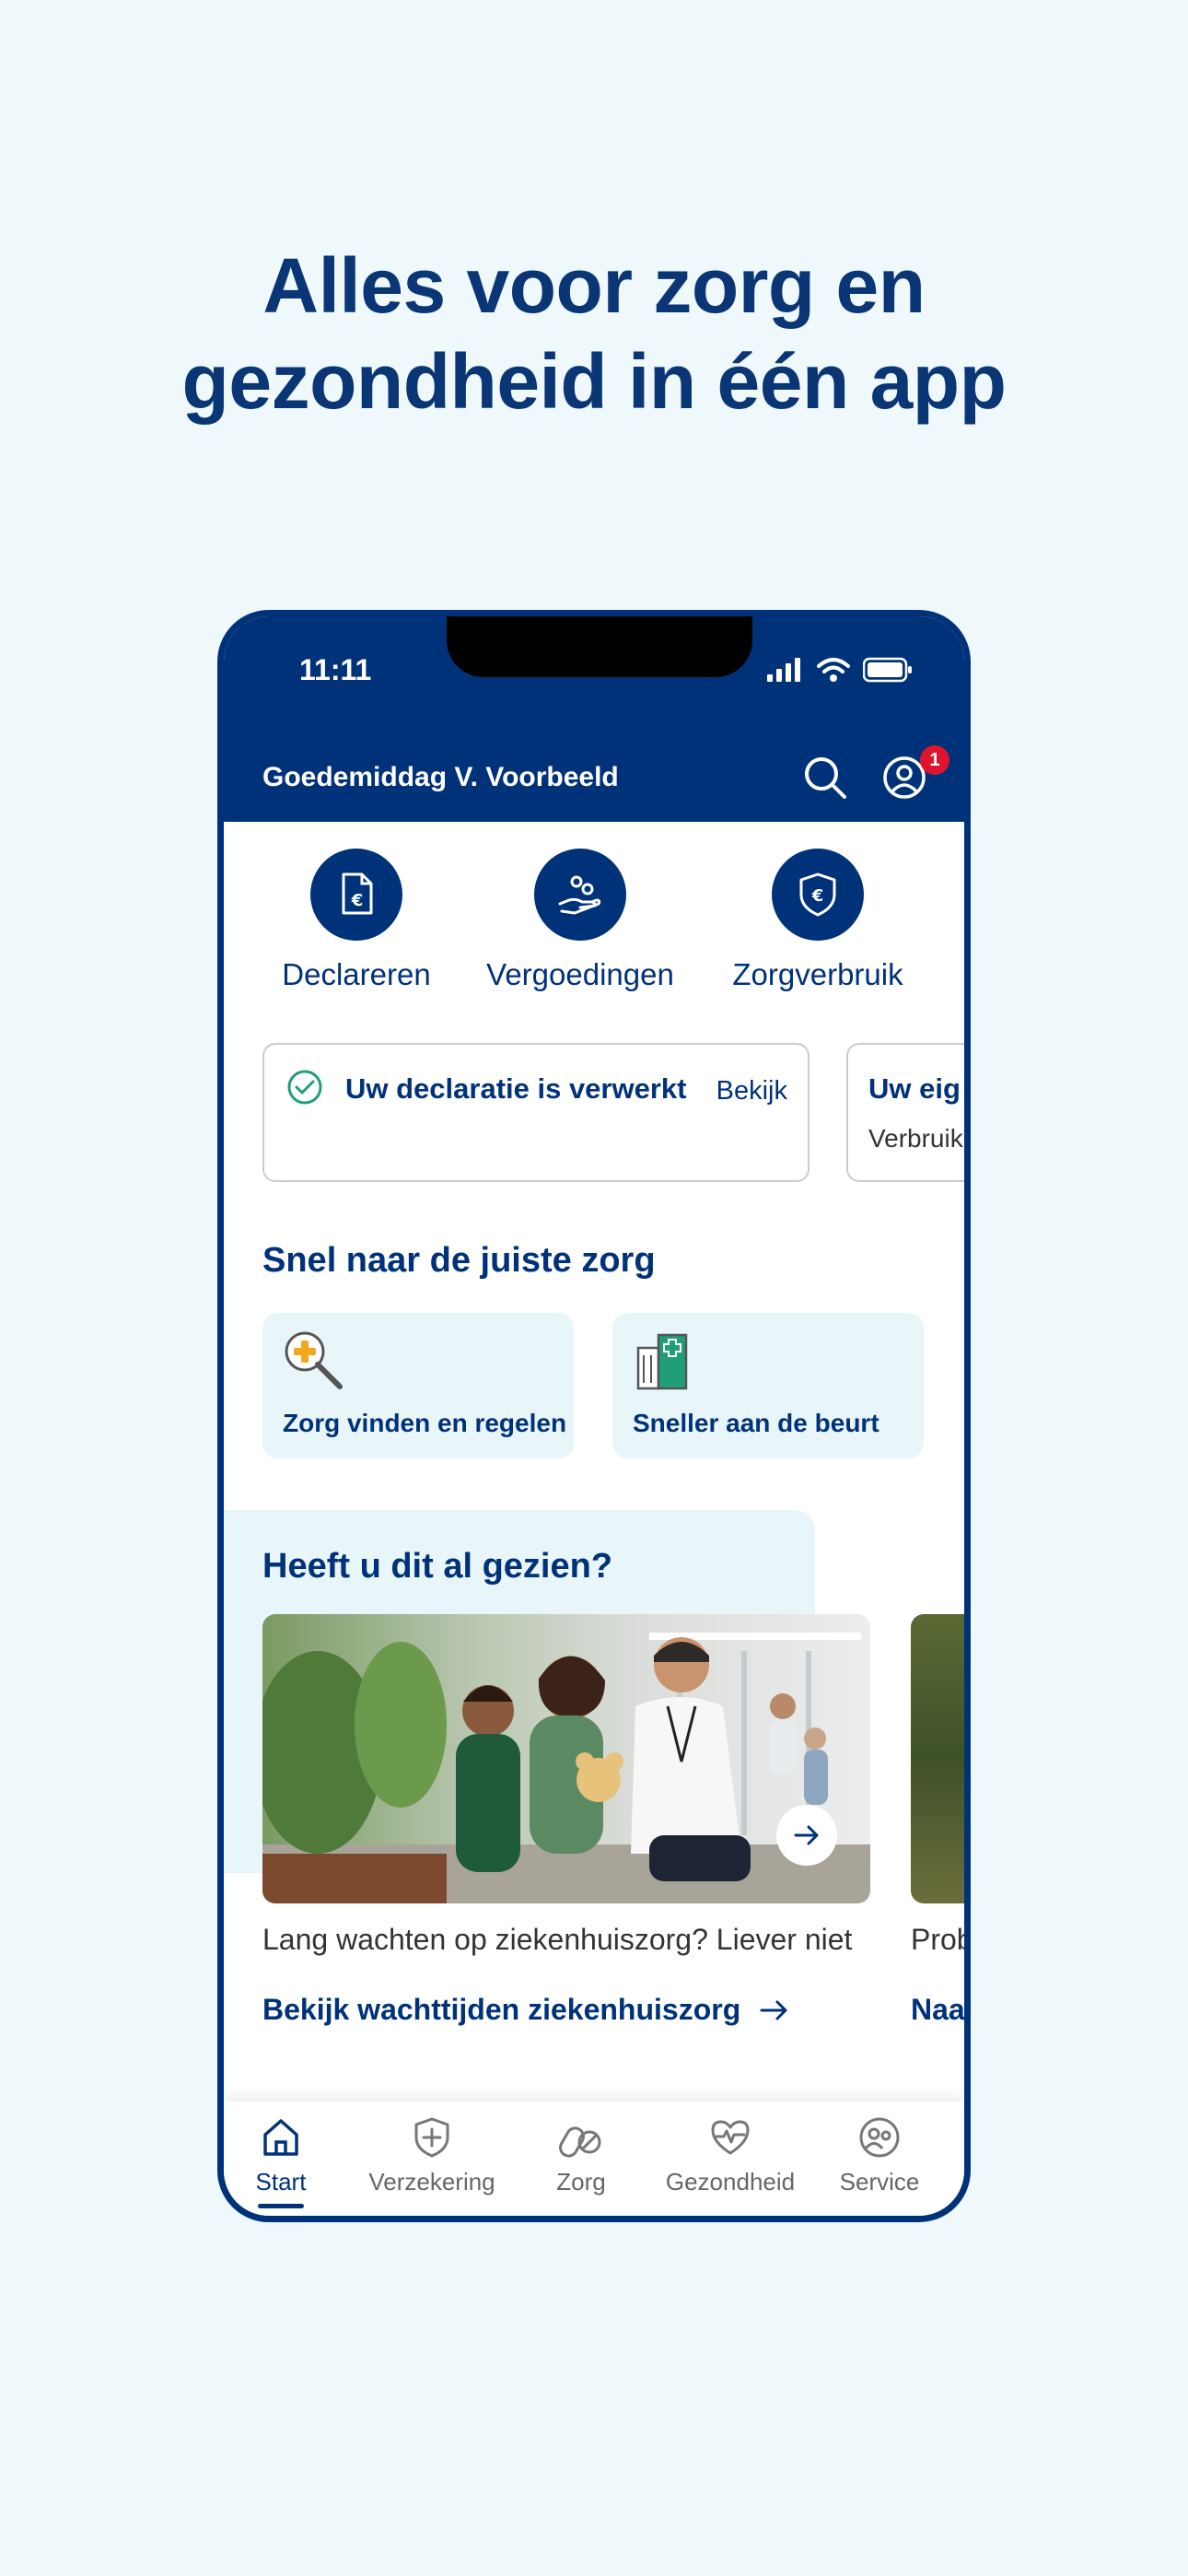 The image size is (1188, 2576). Describe the element at coordinates (594, 333) in the screenshot. I see `headline: Alles voor zorg en gezondheid in één app` at that location.